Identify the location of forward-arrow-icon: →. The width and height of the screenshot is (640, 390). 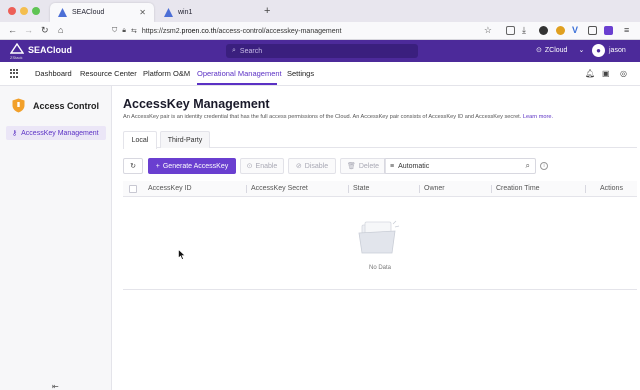
(28, 30).